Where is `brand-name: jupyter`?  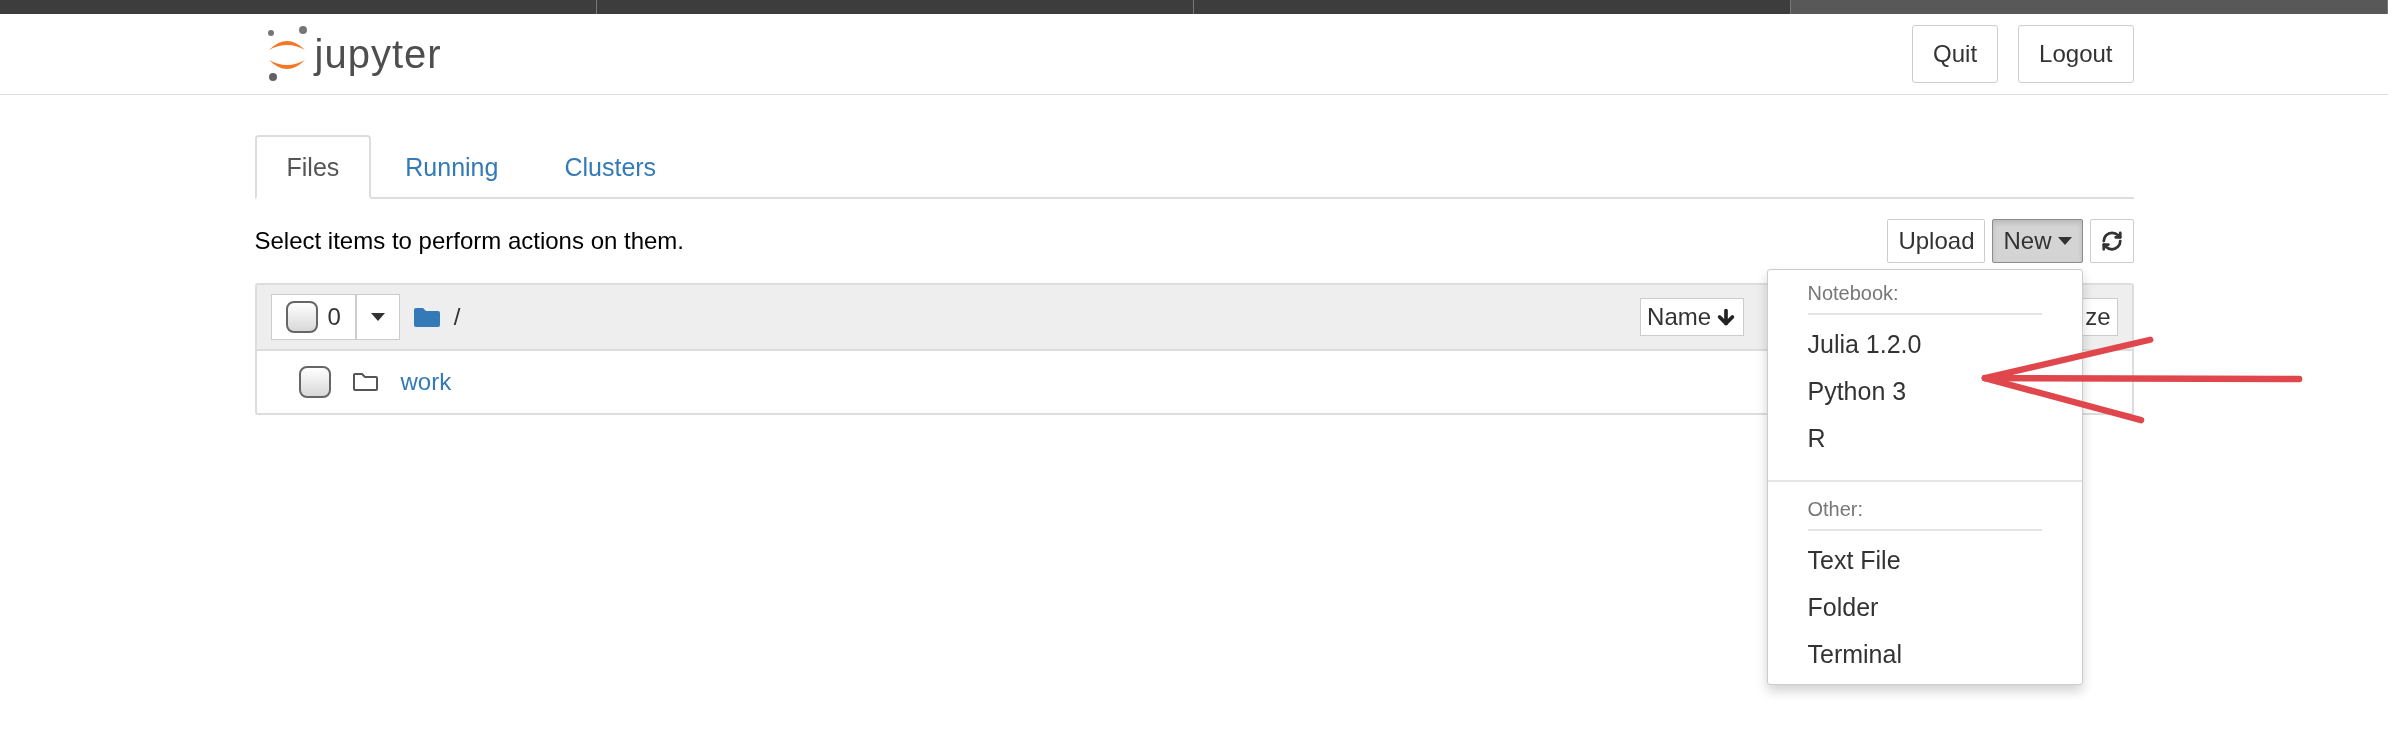 brand-name: jupyter is located at coordinates (378, 54).